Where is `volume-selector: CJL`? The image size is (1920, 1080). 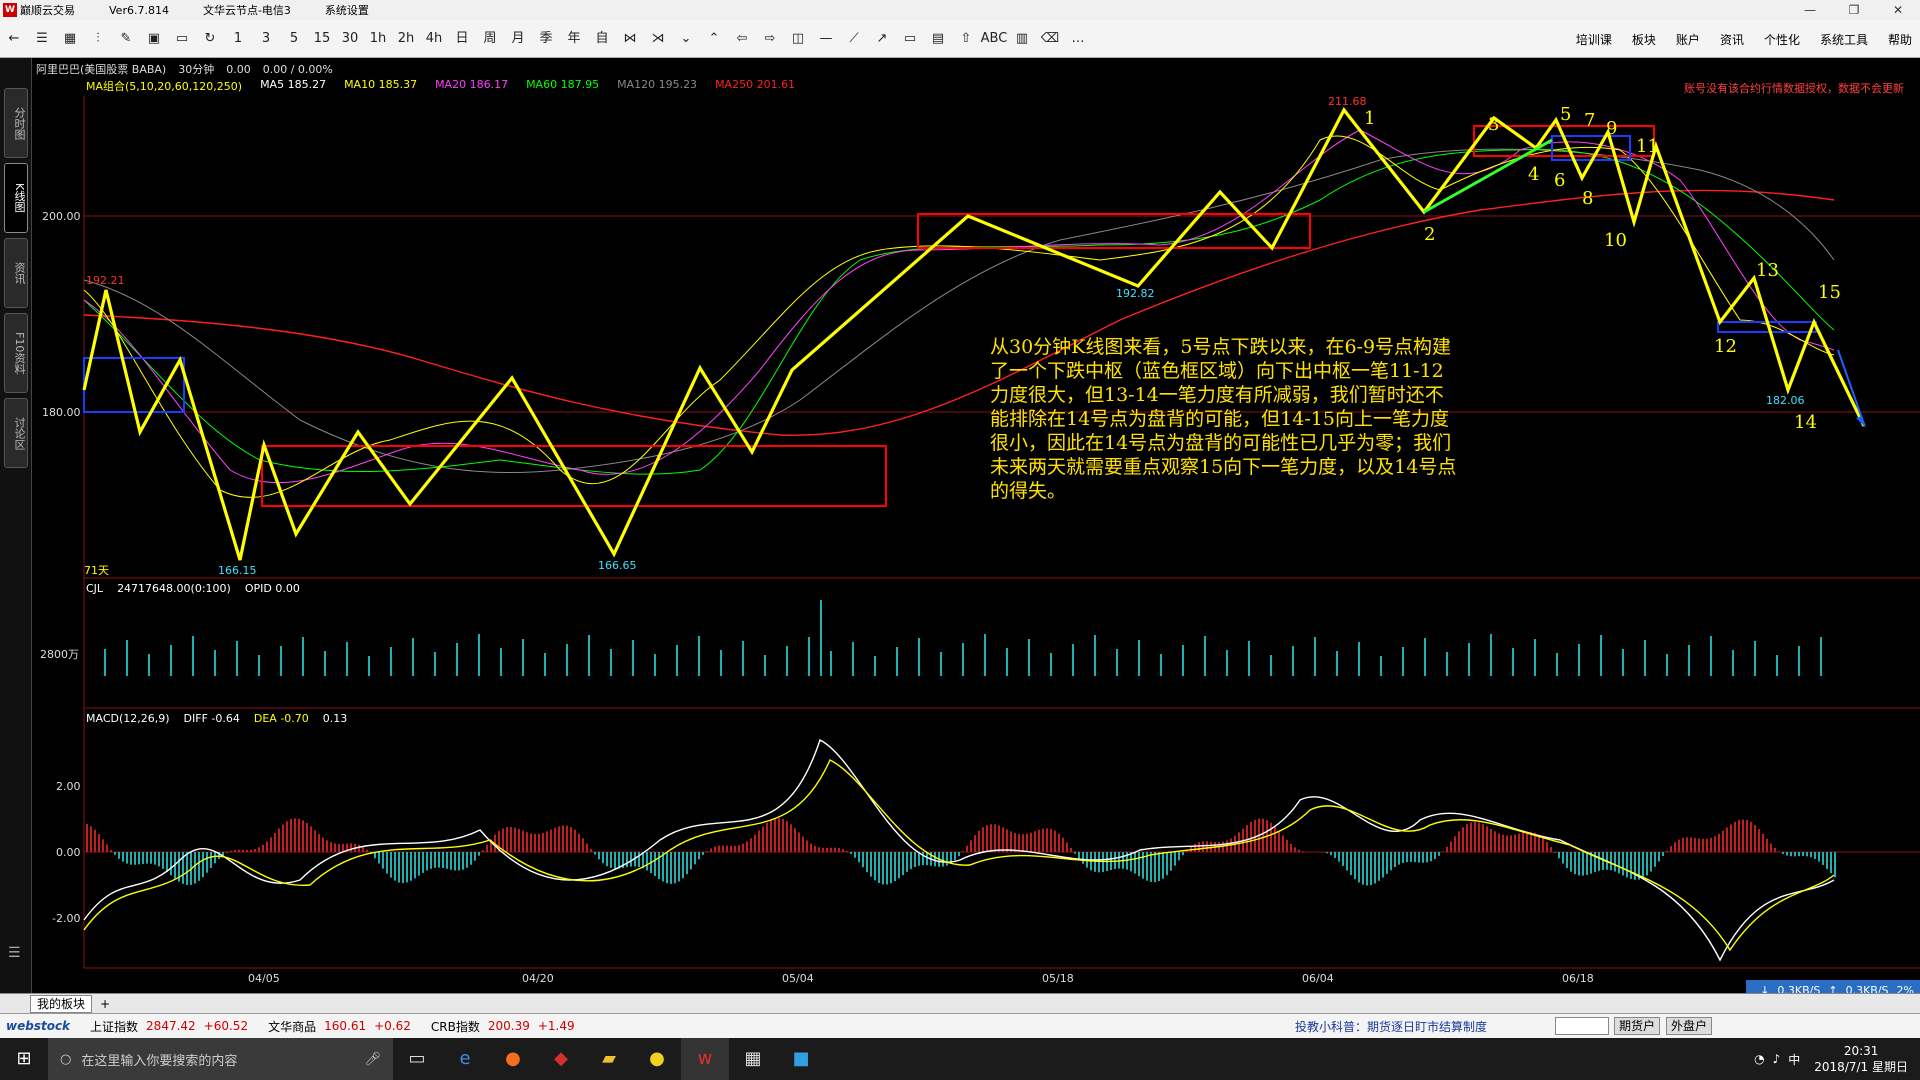
volume-selector: CJL is located at coordinates (94, 588).